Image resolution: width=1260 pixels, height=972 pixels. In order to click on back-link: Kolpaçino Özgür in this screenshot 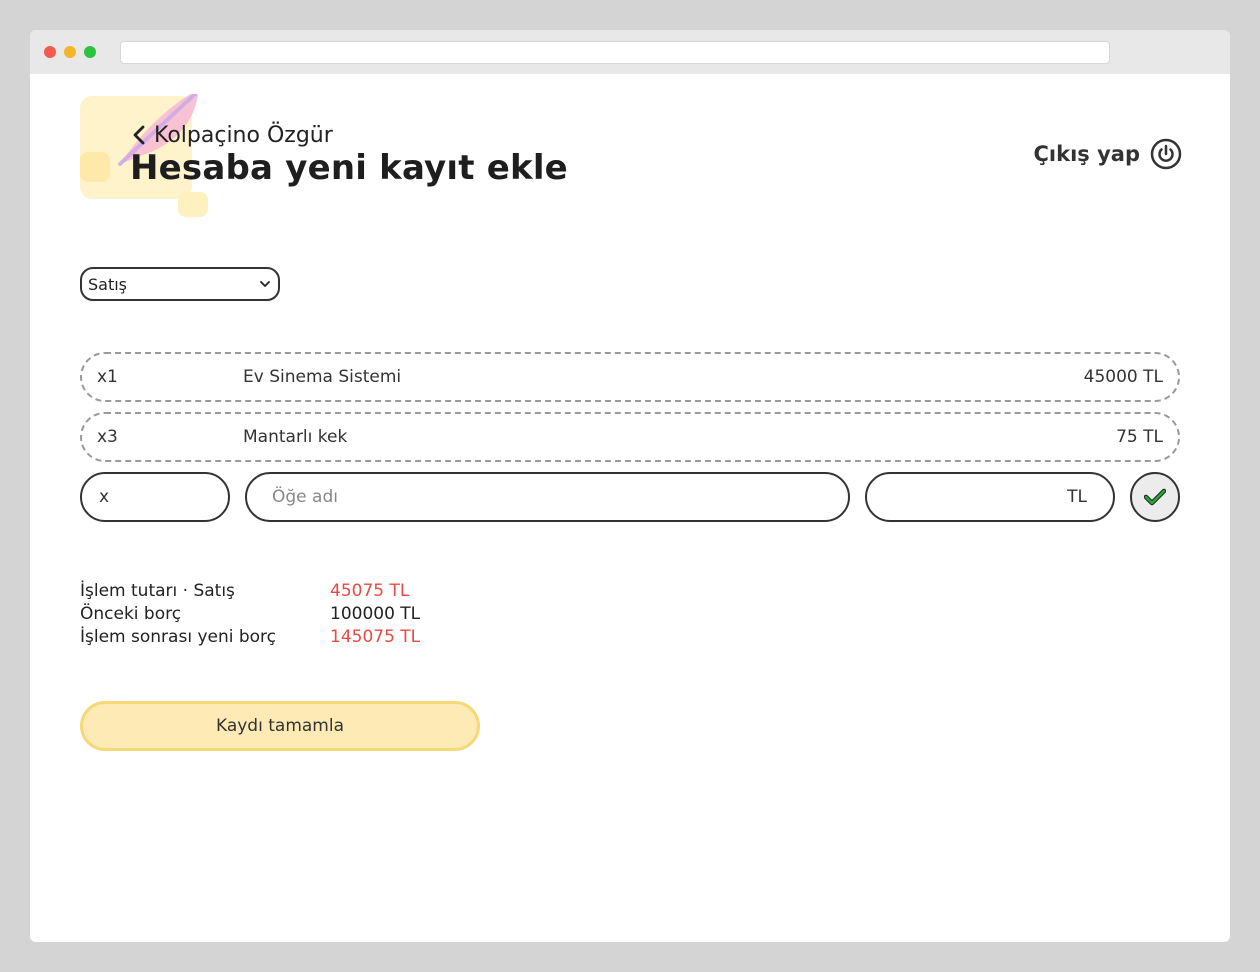, I will do `click(232, 135)`.